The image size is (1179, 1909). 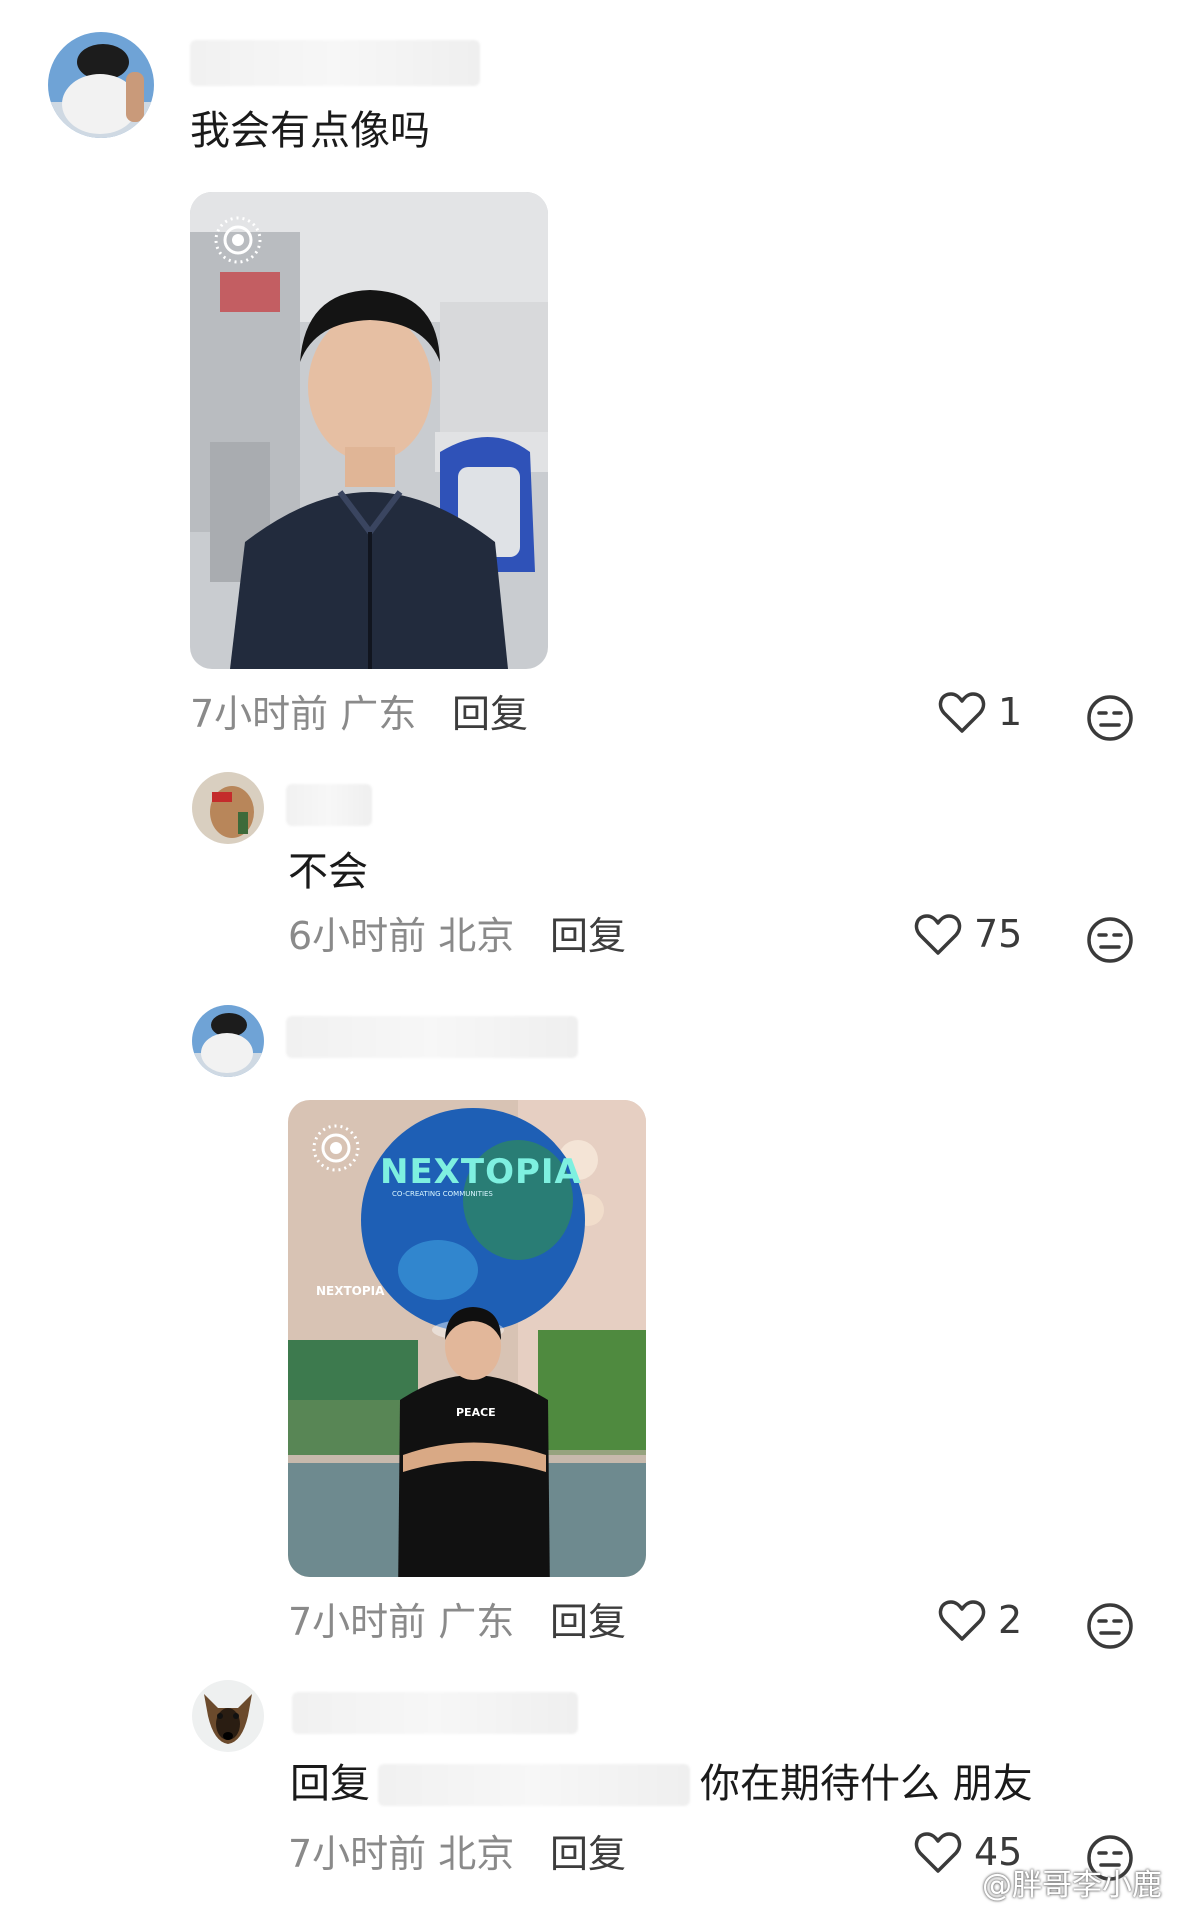 What do you see at coordinates (328, 872) in the screenshot?
I see `comment-text: 不会` at bounding box center [328, 872].